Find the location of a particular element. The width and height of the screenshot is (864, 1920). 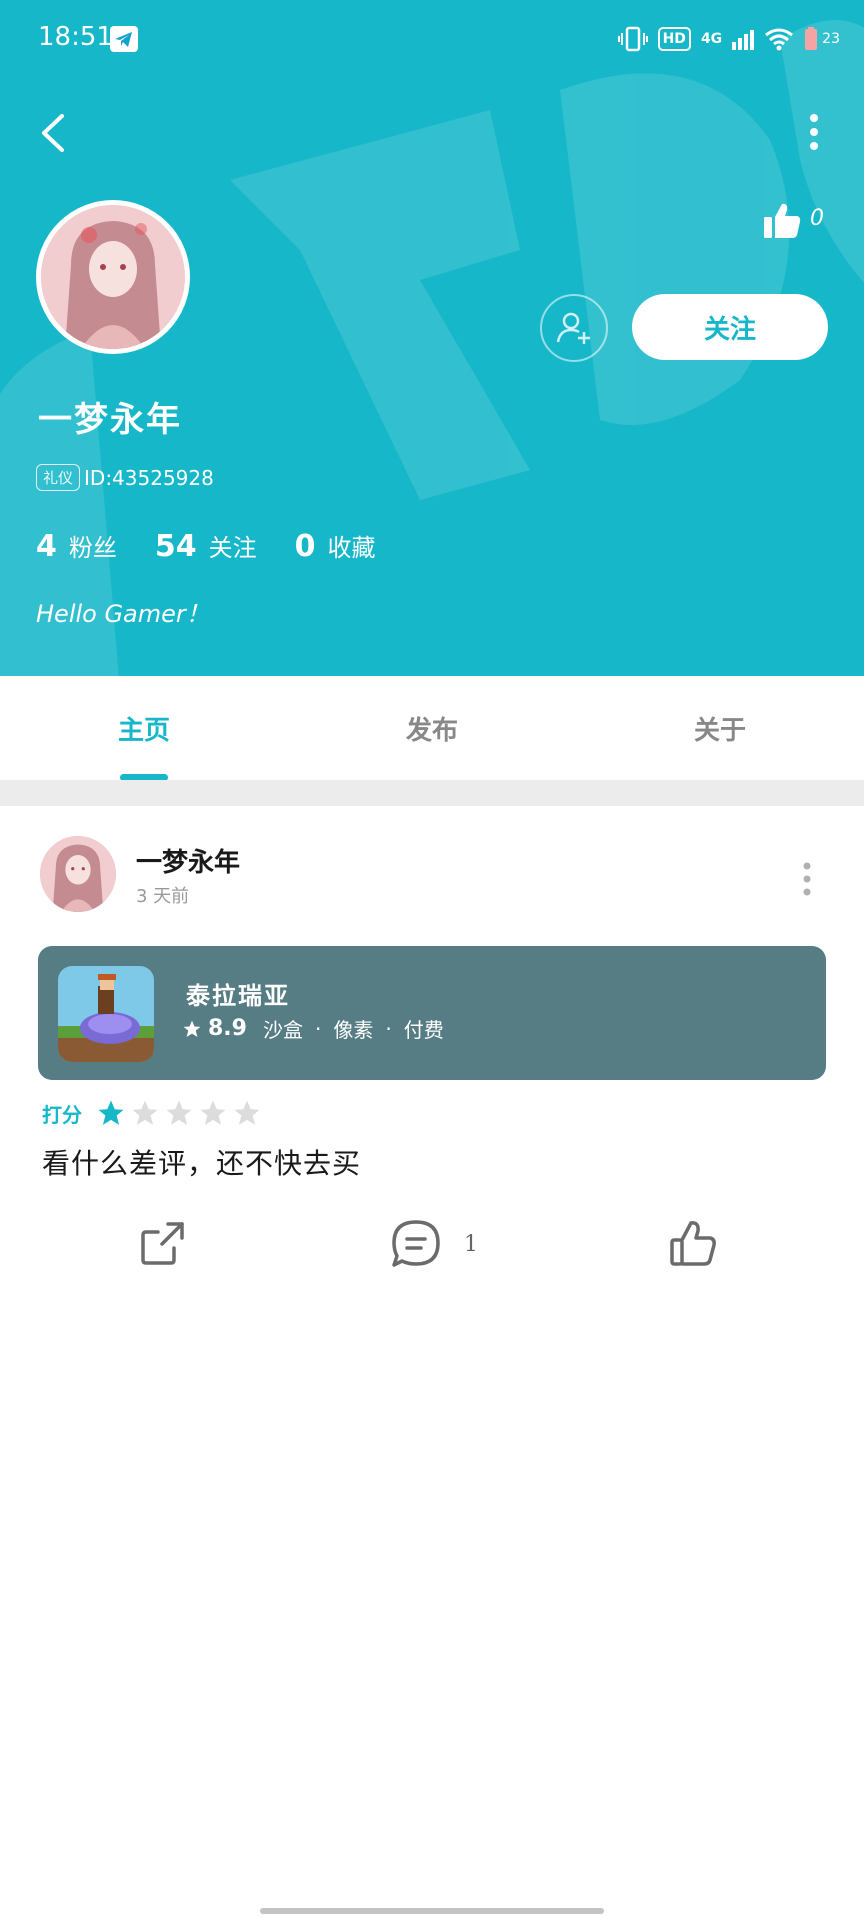

back-button is located at coordinates (54, 133).